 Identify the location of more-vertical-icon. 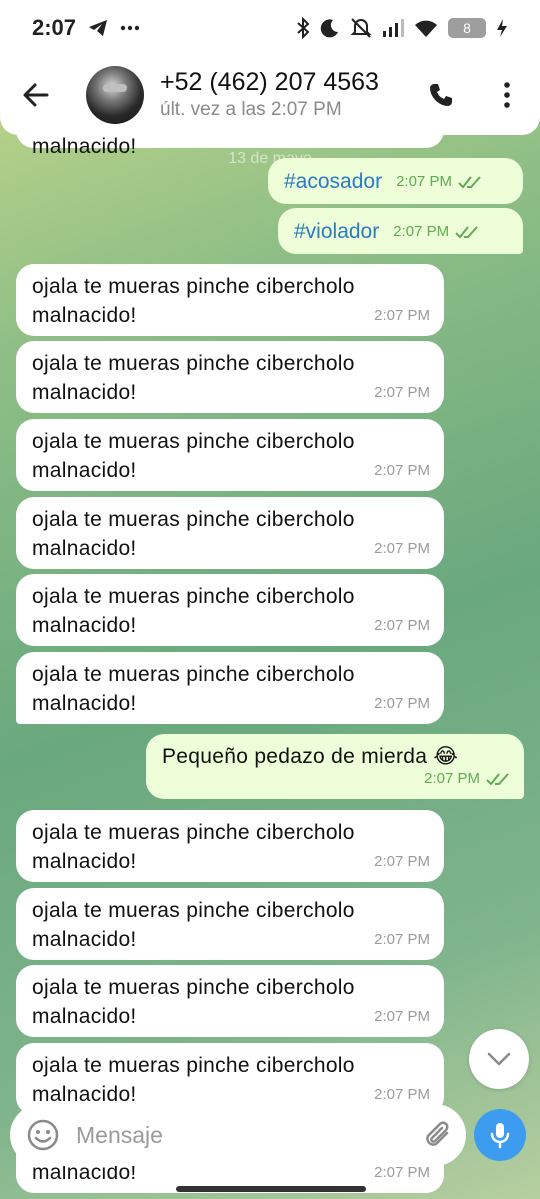
(507, 95).